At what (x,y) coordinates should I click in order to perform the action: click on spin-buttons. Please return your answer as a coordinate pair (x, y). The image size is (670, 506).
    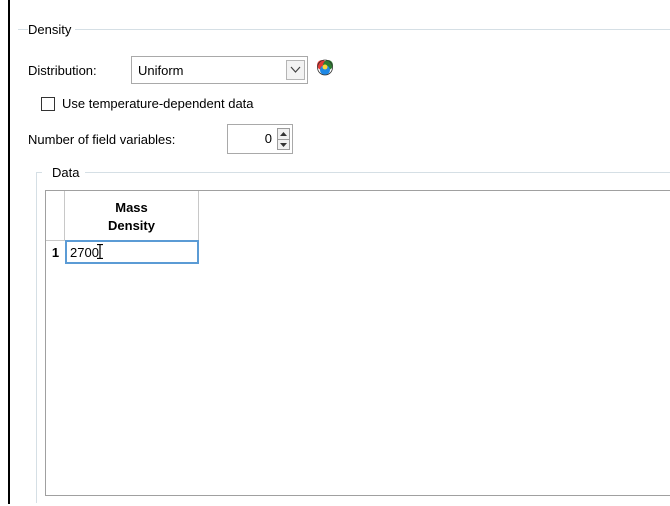
    Looking at the image, I should click on (283, 139).